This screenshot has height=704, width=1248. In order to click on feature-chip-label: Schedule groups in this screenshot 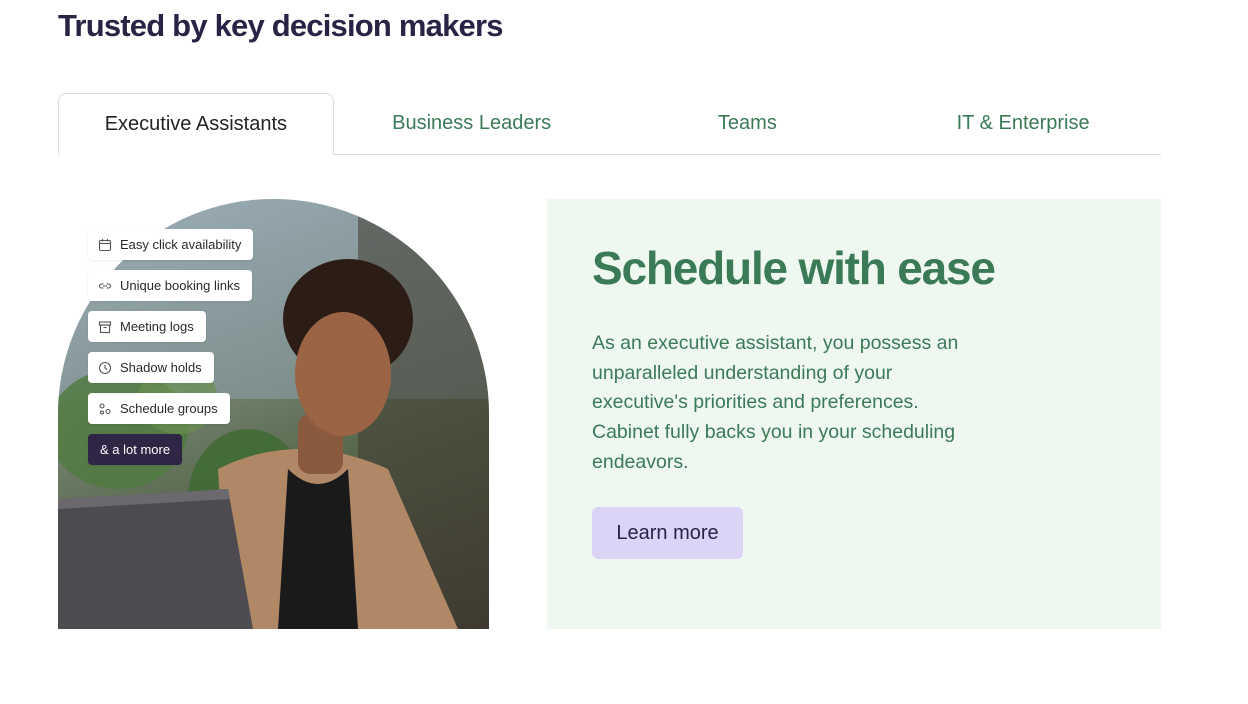, I will do `click(169, 408)`.